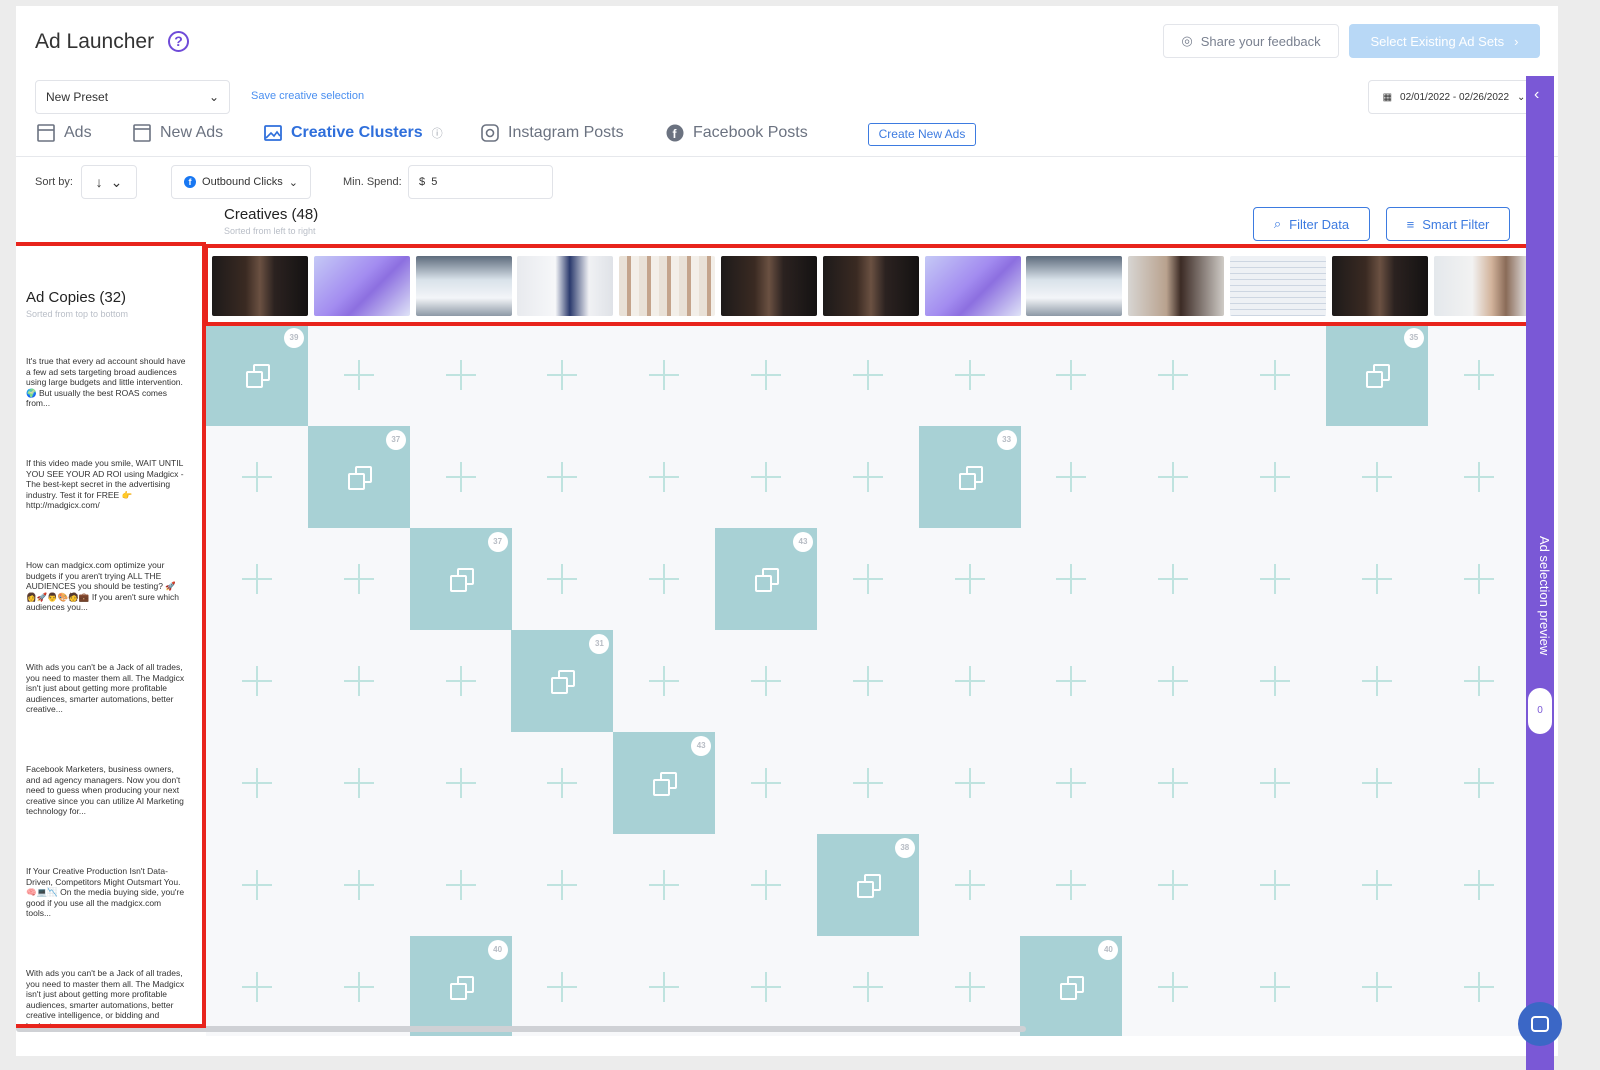  I want to click on min-spend-input: $ 5, so click(480, 182).